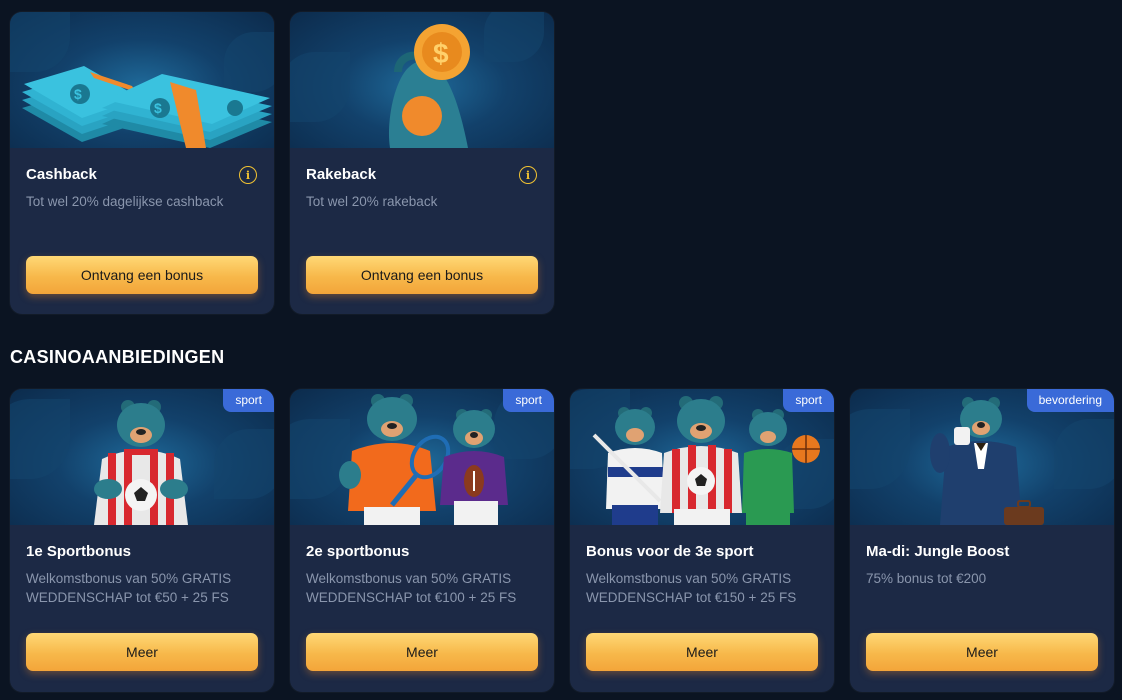 This screenshot has height=700, width=1122. I want to click on card-title: 1e Sportbonus, so click(79, 551).